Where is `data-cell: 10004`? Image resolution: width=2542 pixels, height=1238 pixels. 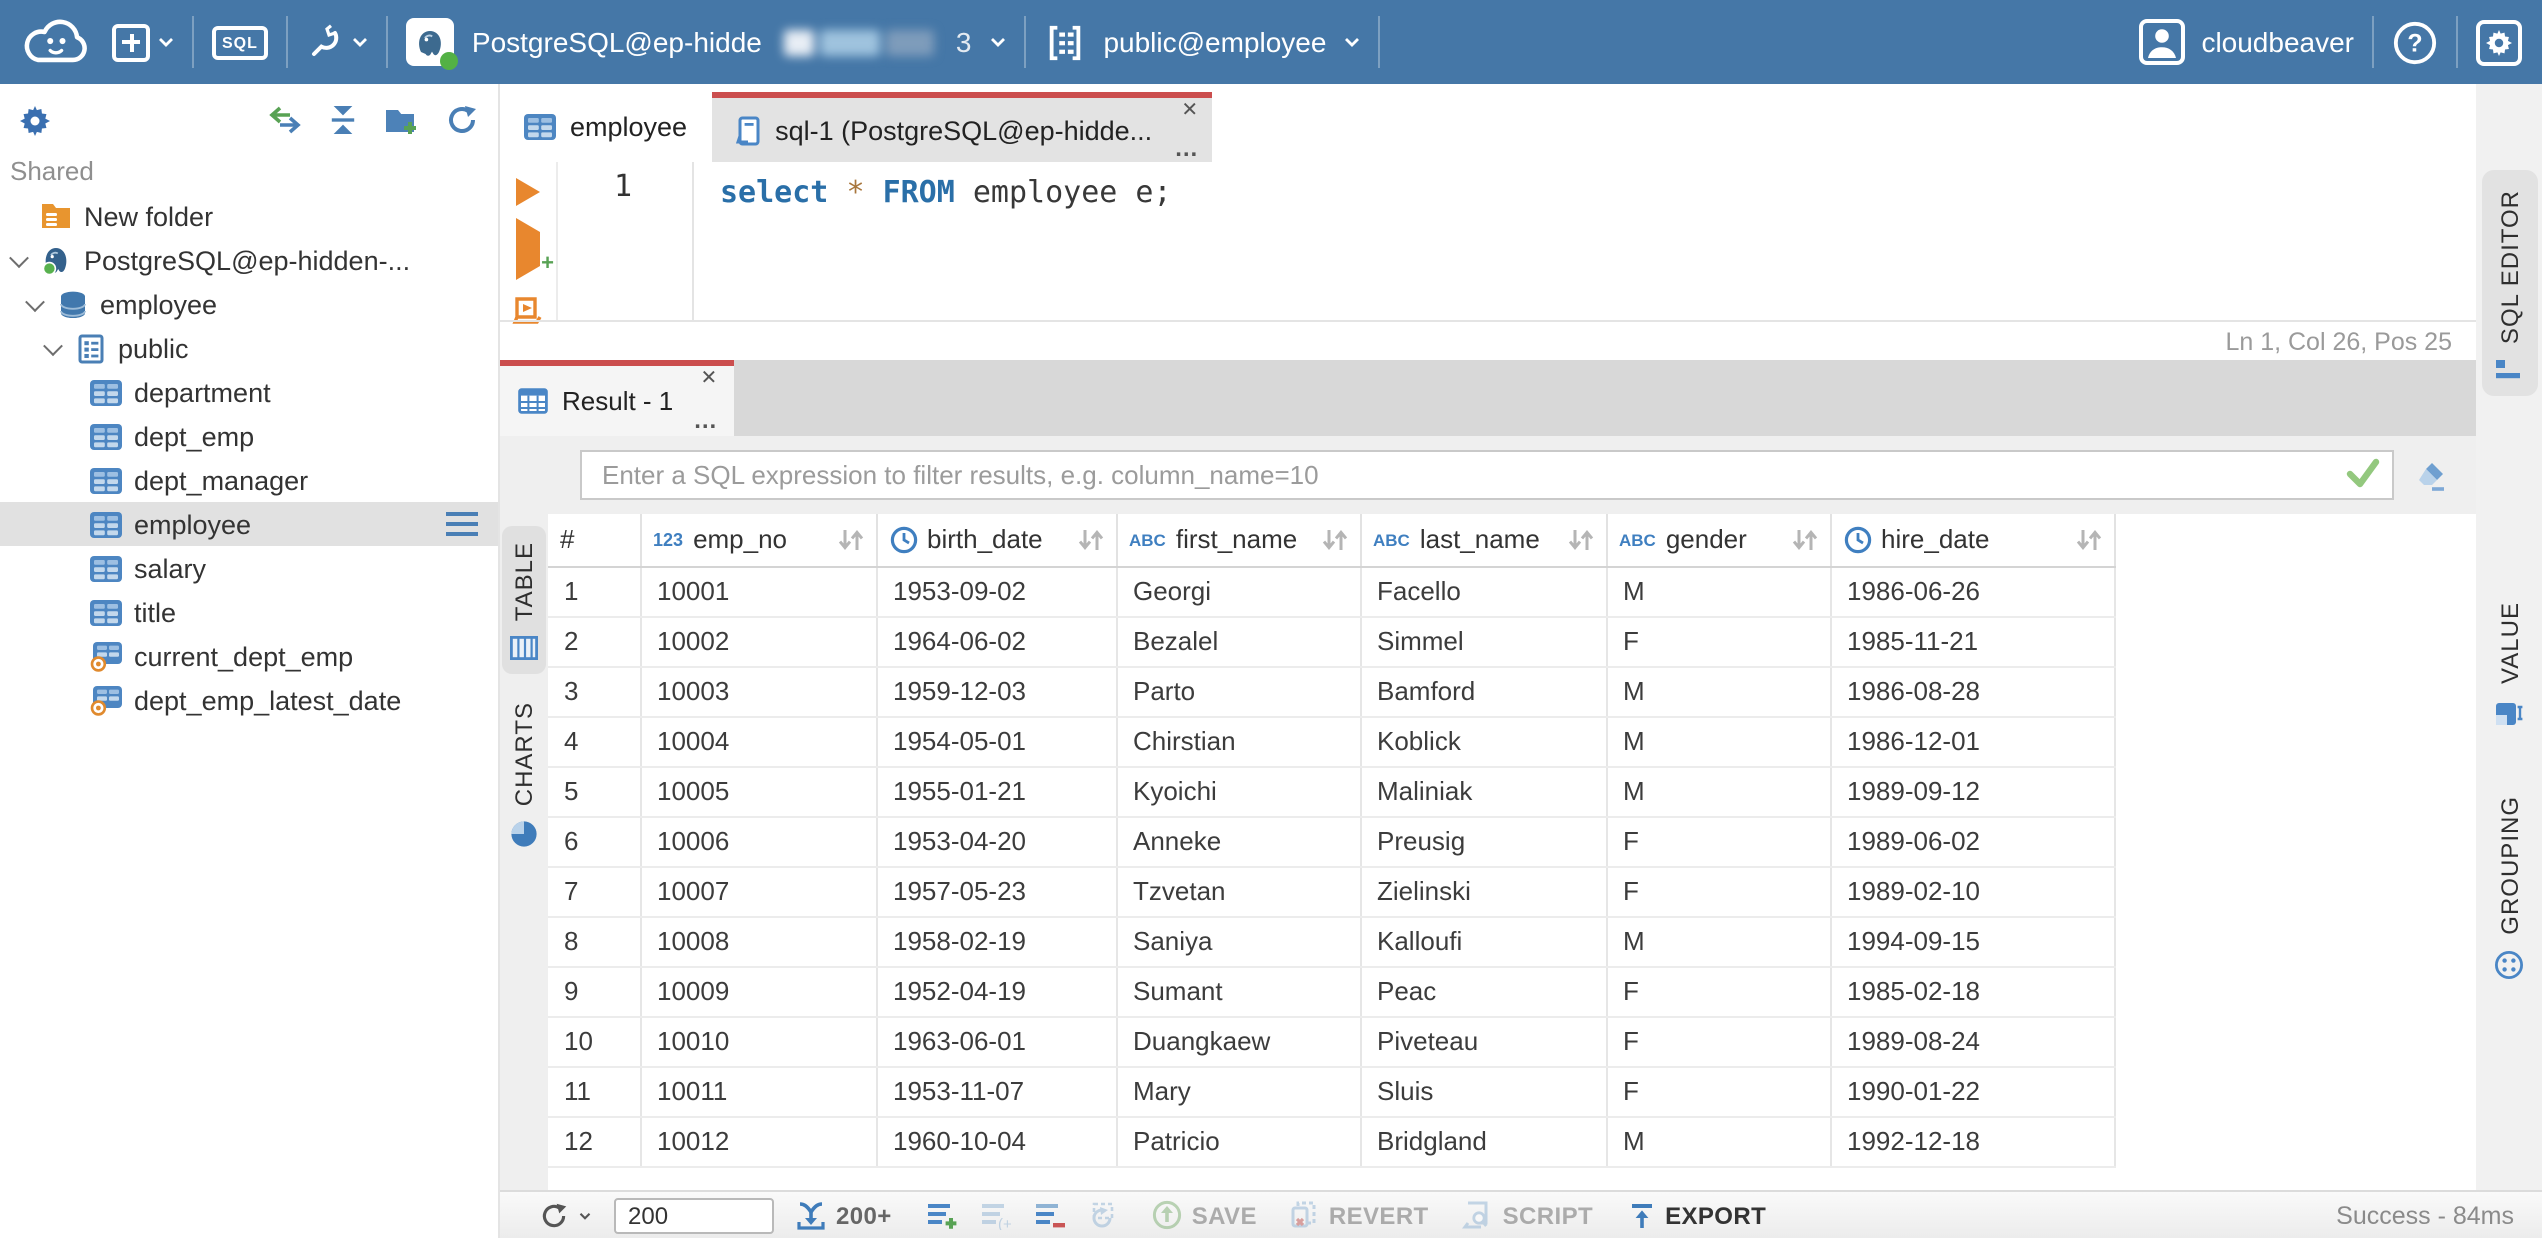 data-cell: 10004 is located at coordinates (758, 741).